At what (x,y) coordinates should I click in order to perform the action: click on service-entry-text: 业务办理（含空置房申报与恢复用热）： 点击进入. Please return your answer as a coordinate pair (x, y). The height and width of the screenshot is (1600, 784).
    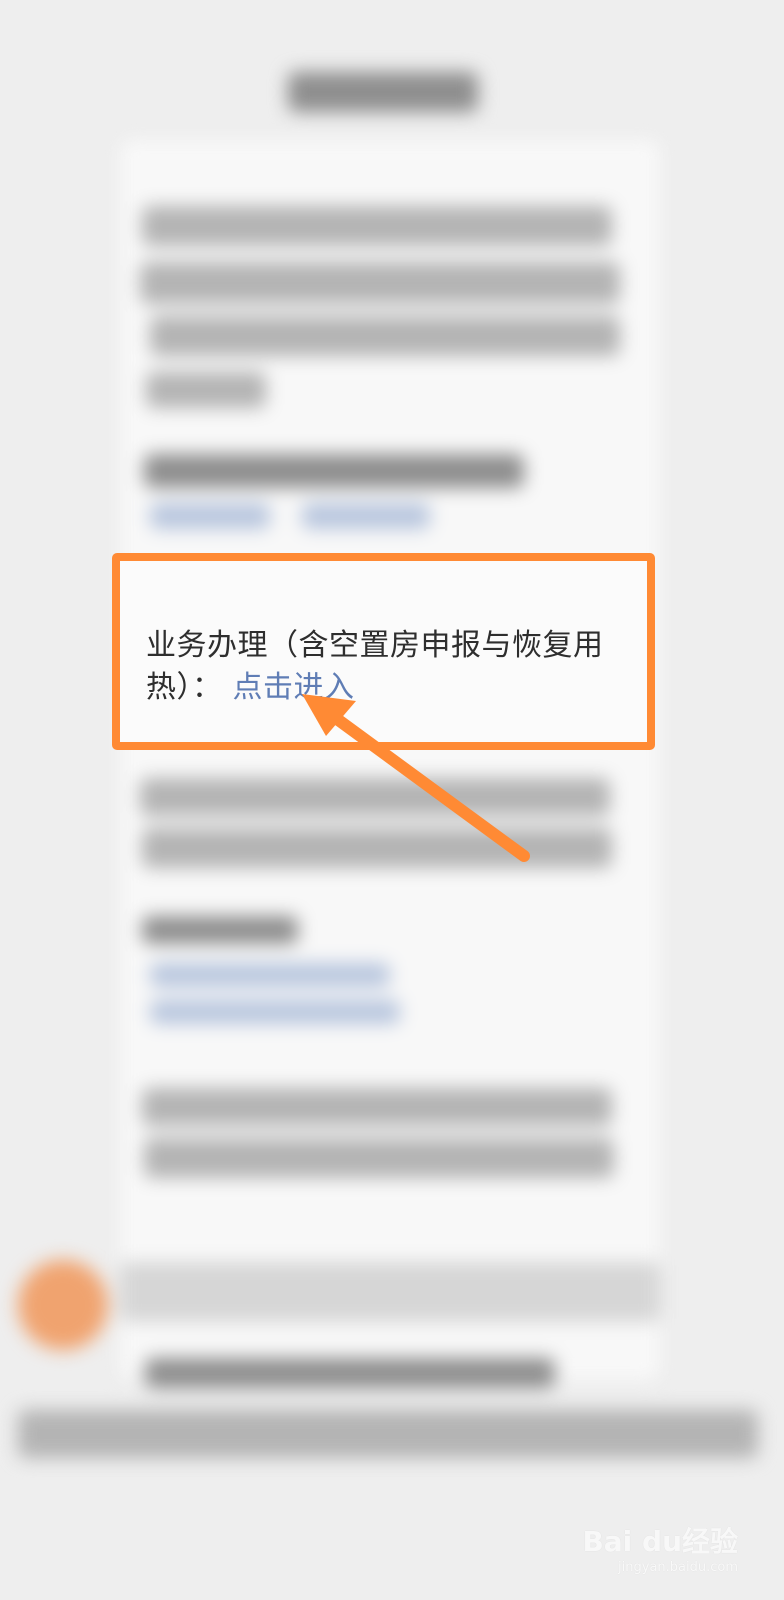
    Looking at the image, I should click on (396, 667).